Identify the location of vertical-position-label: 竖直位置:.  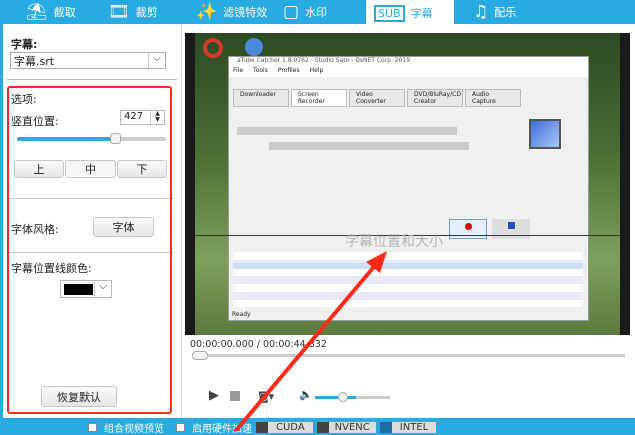
(35, 121).